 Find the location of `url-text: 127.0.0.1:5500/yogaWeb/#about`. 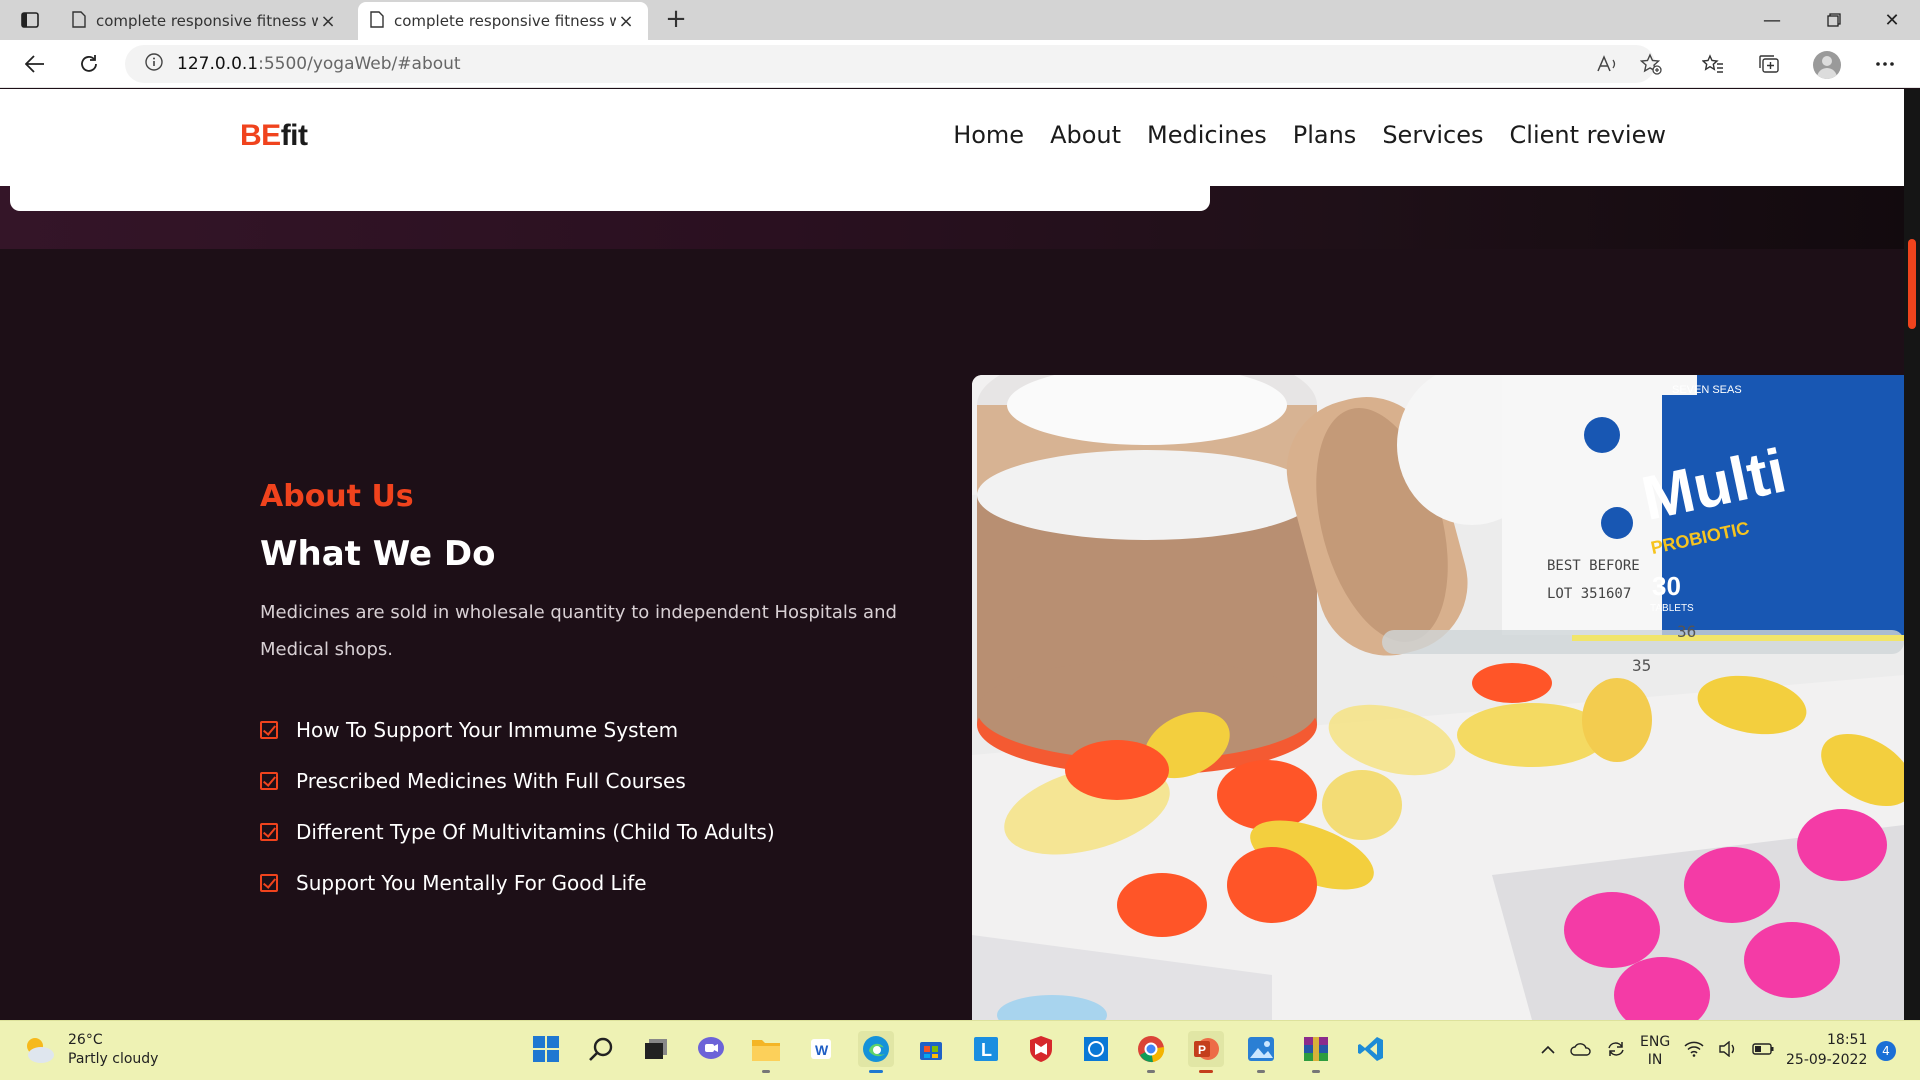

url-text: 127.0.0.1:5500/yogaWeb/#about is located at coordinates (319, 64).